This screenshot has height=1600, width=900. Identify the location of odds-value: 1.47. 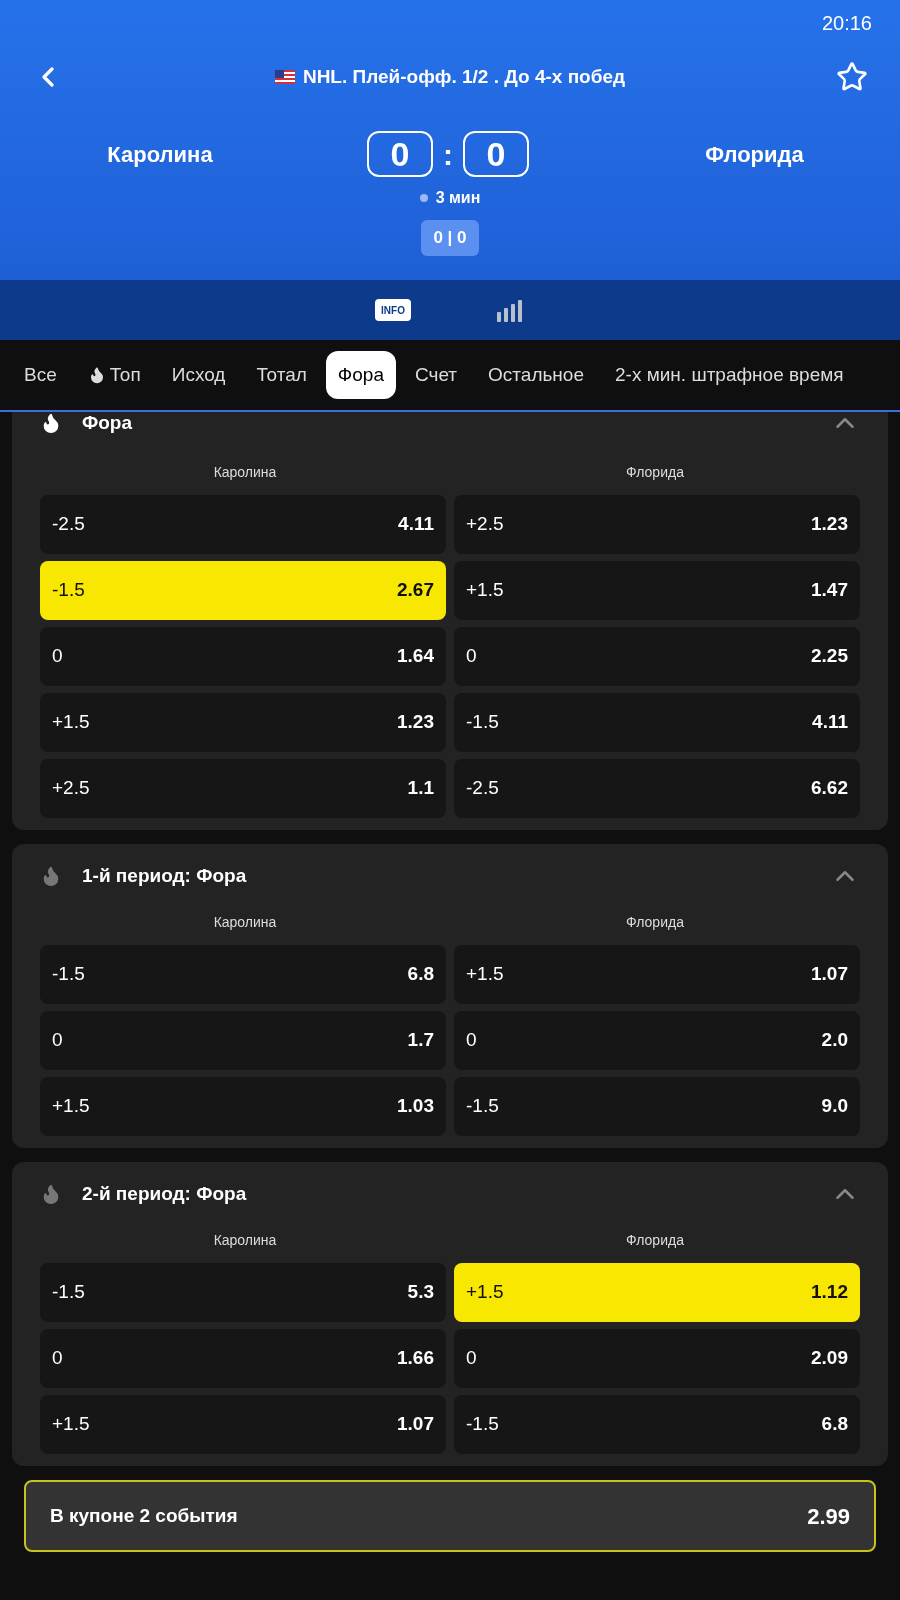
(829, 590).